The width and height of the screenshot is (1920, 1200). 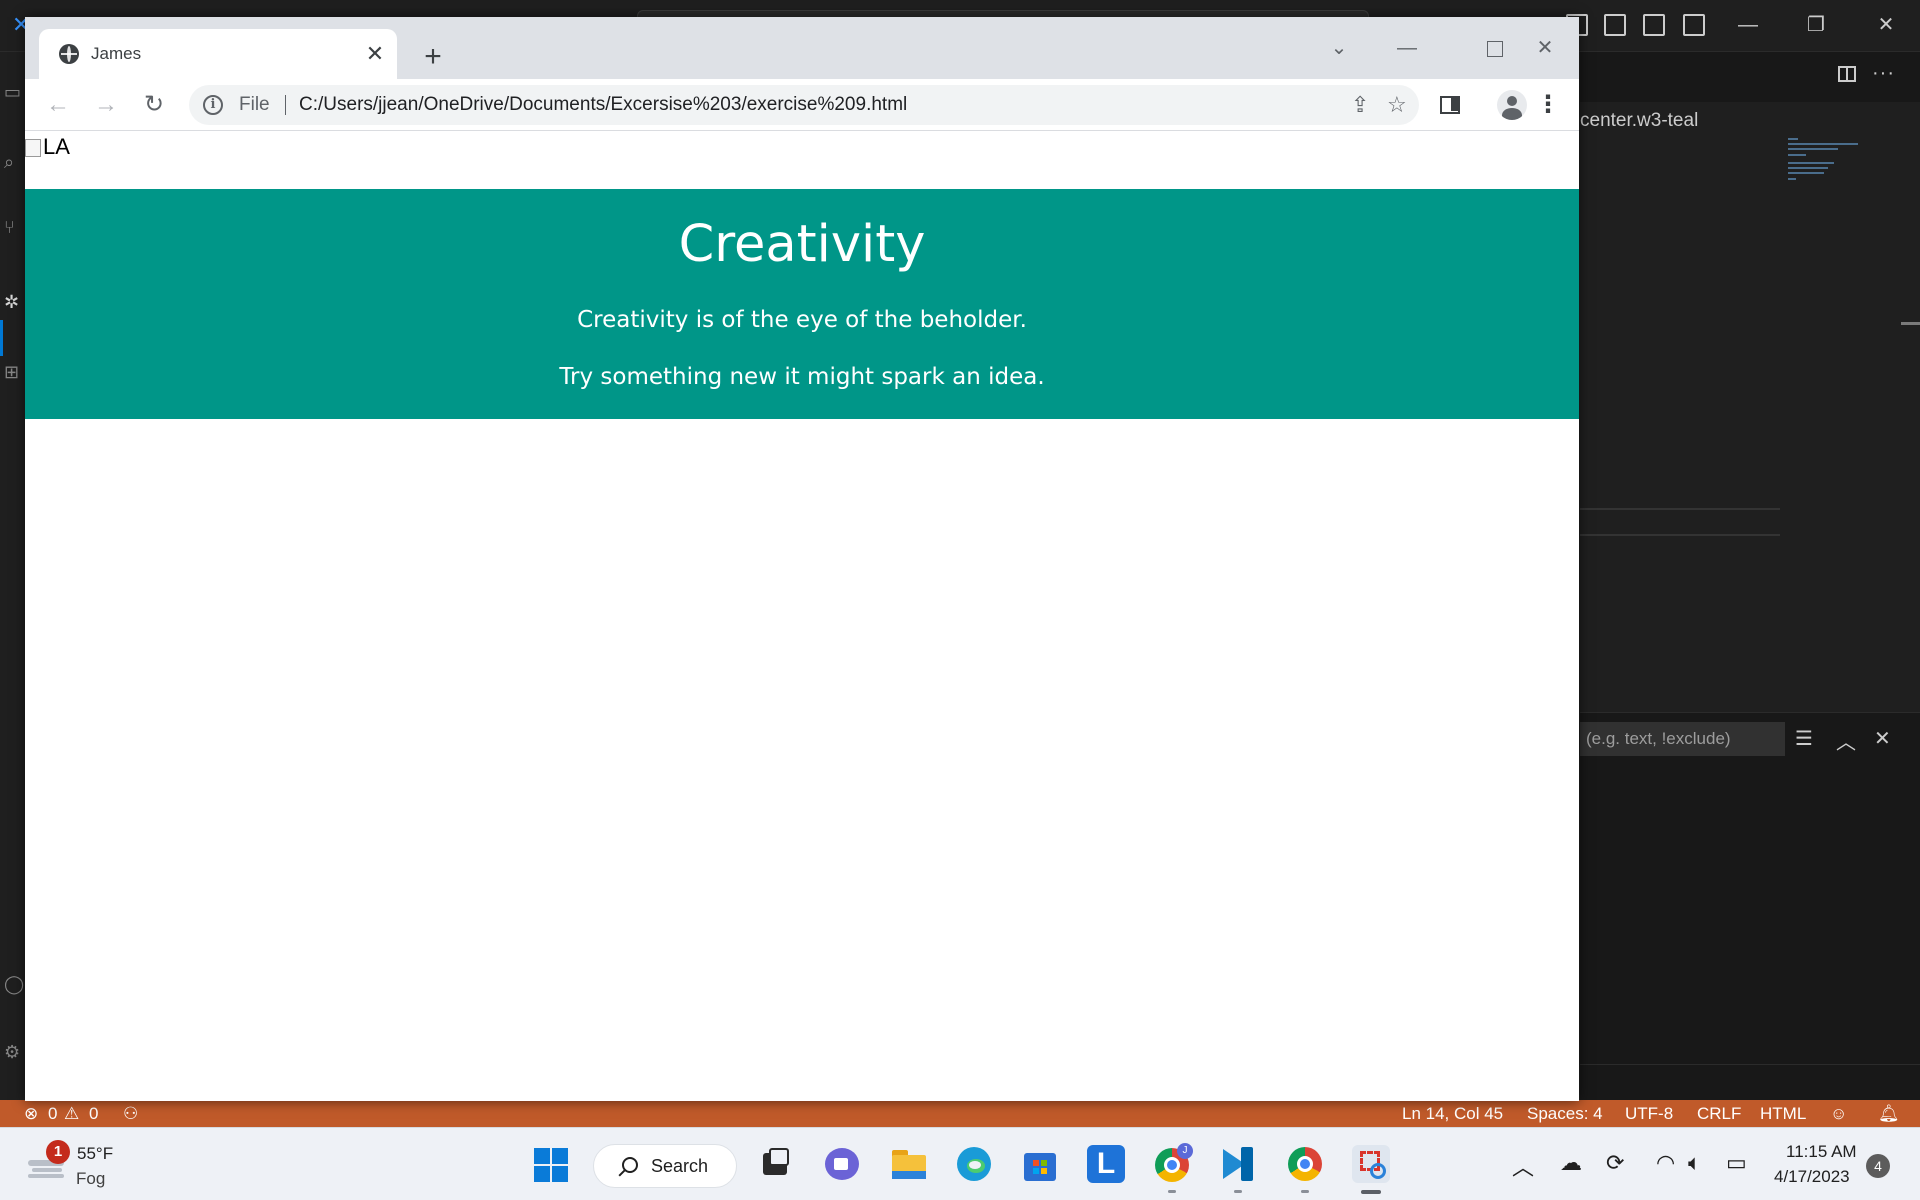 I want to click on close-panel-icon: ✕, so click(x=1882, y=738).